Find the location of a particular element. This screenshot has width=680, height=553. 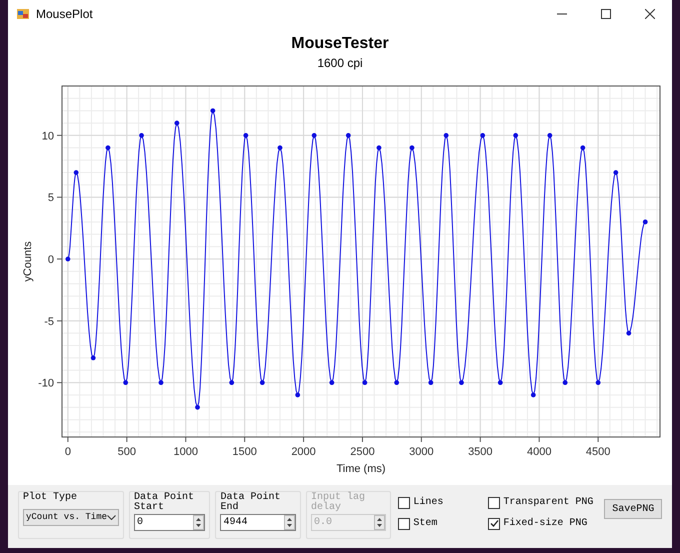

y-tick-label: 10 is located at coordinates (48, 136).